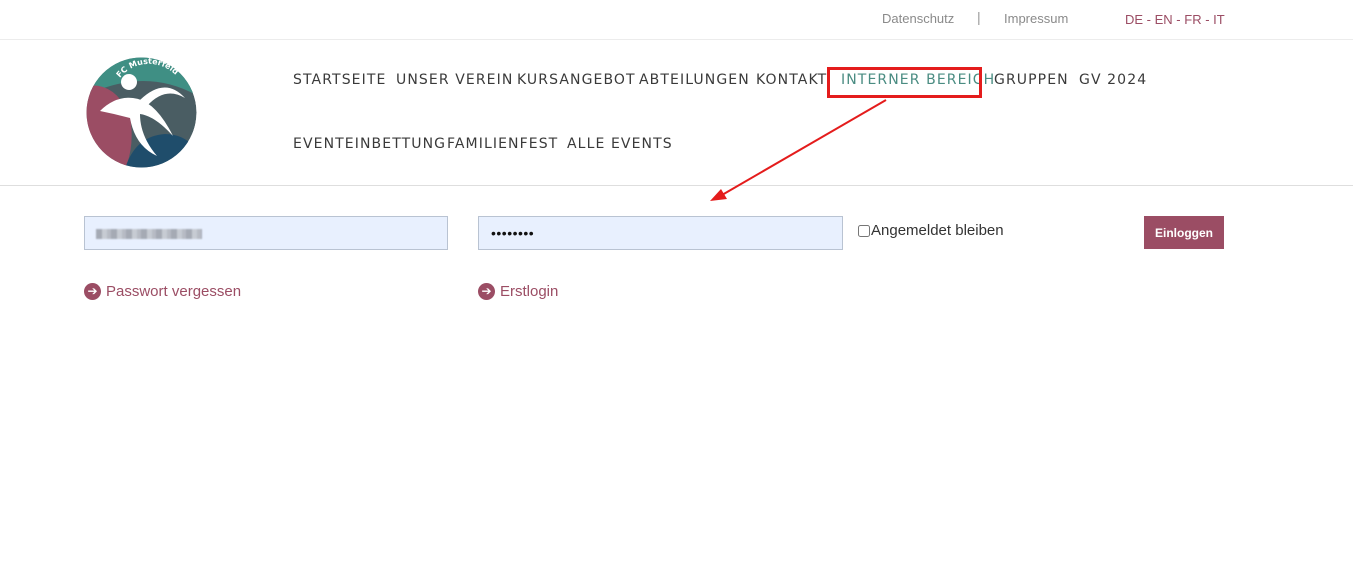 The image size is (1353, 576). What do you see at coordinates (149, 234) in the screenshot?
I see `username-blurred-value` at bounding box center [149, 234].